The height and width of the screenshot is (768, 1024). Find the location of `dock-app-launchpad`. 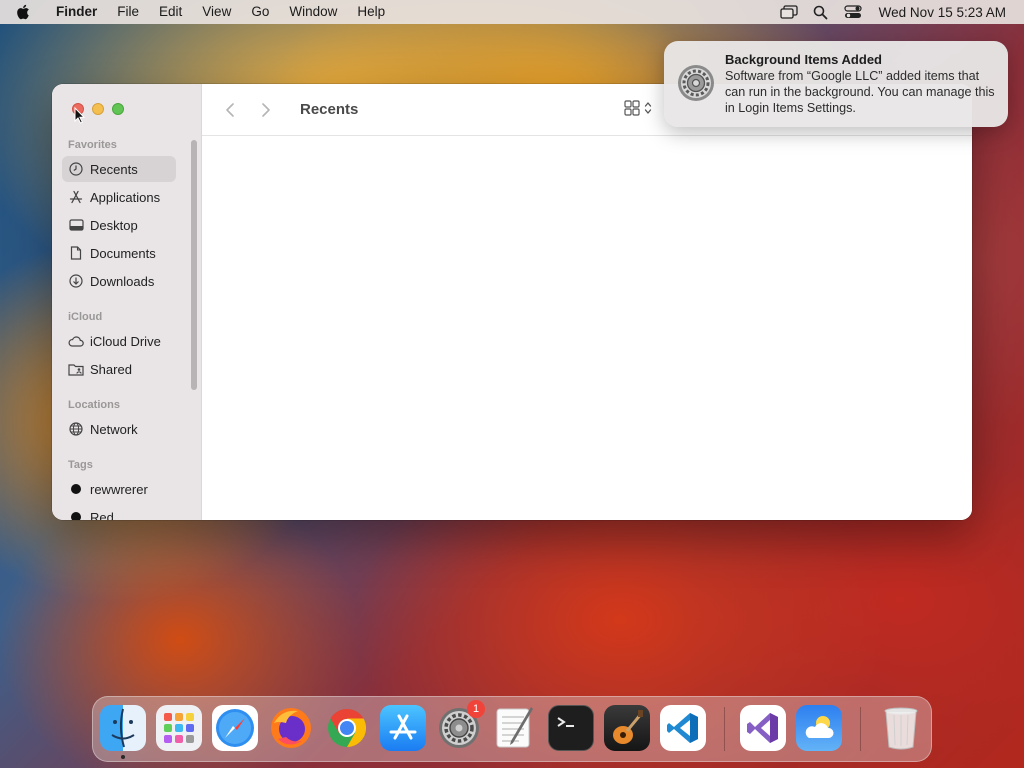

dock-app-launchpad is located at coordinates (179, 728).